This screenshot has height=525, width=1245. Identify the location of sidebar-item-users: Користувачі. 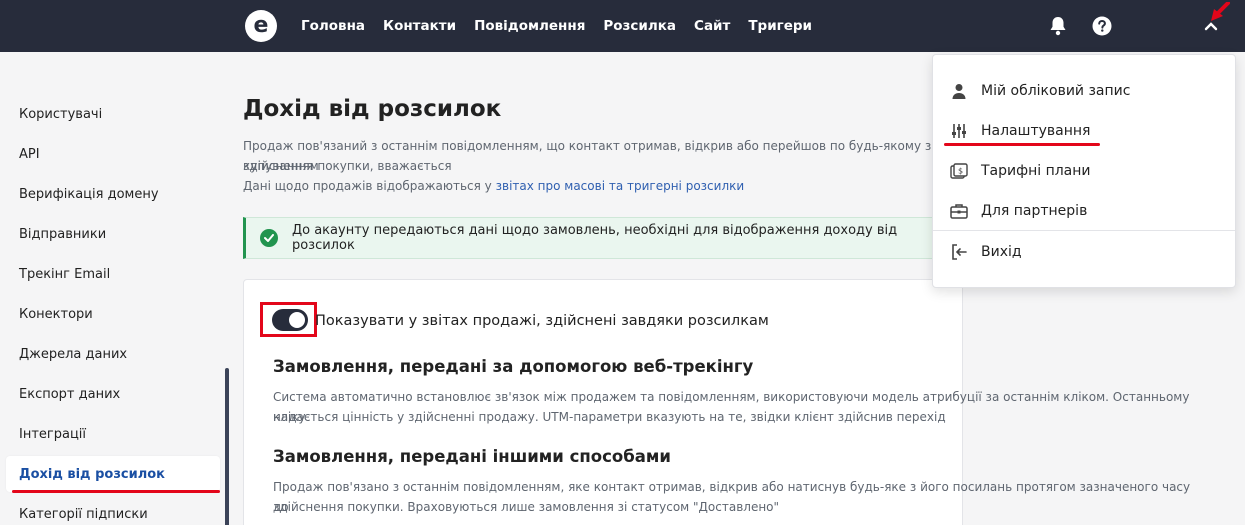
(113, 114).